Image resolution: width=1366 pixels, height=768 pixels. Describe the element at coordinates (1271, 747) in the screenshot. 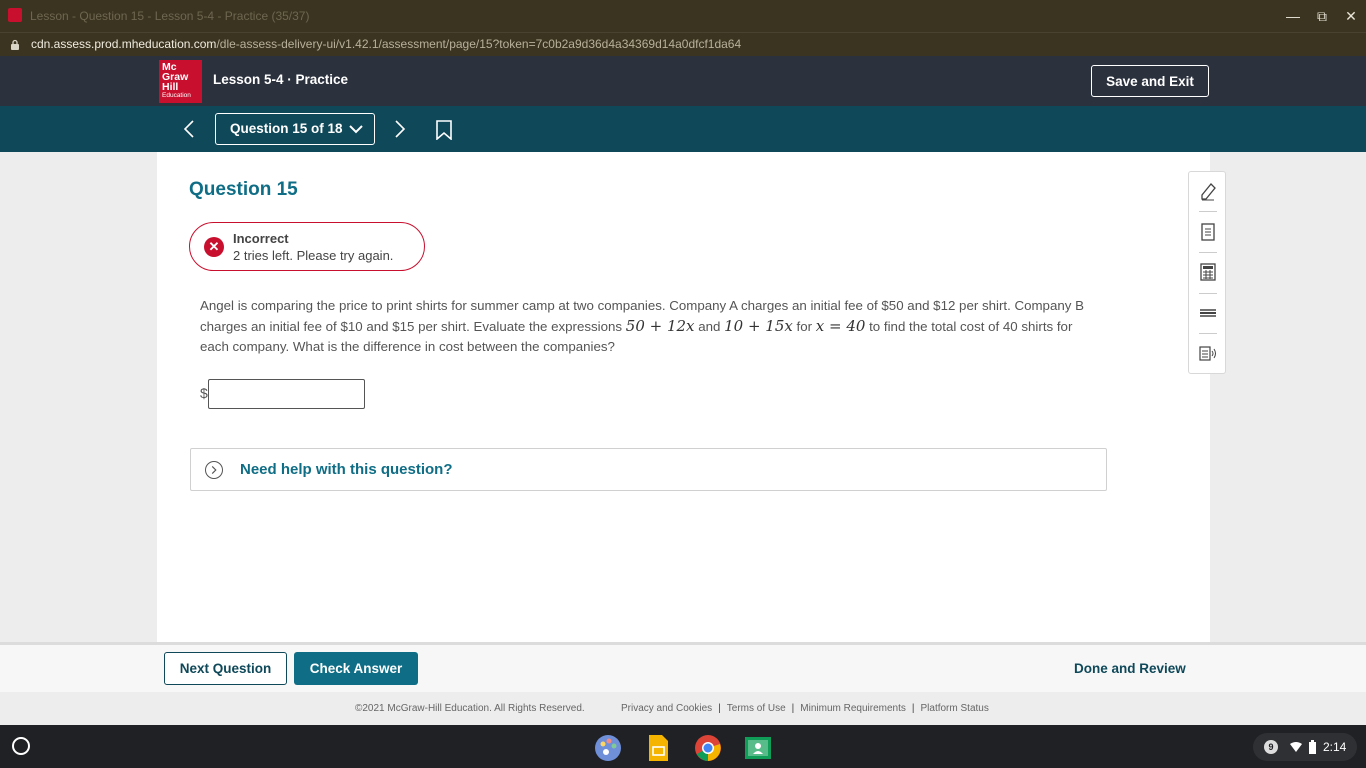

I see `notification-count-badge: 9` at that location.